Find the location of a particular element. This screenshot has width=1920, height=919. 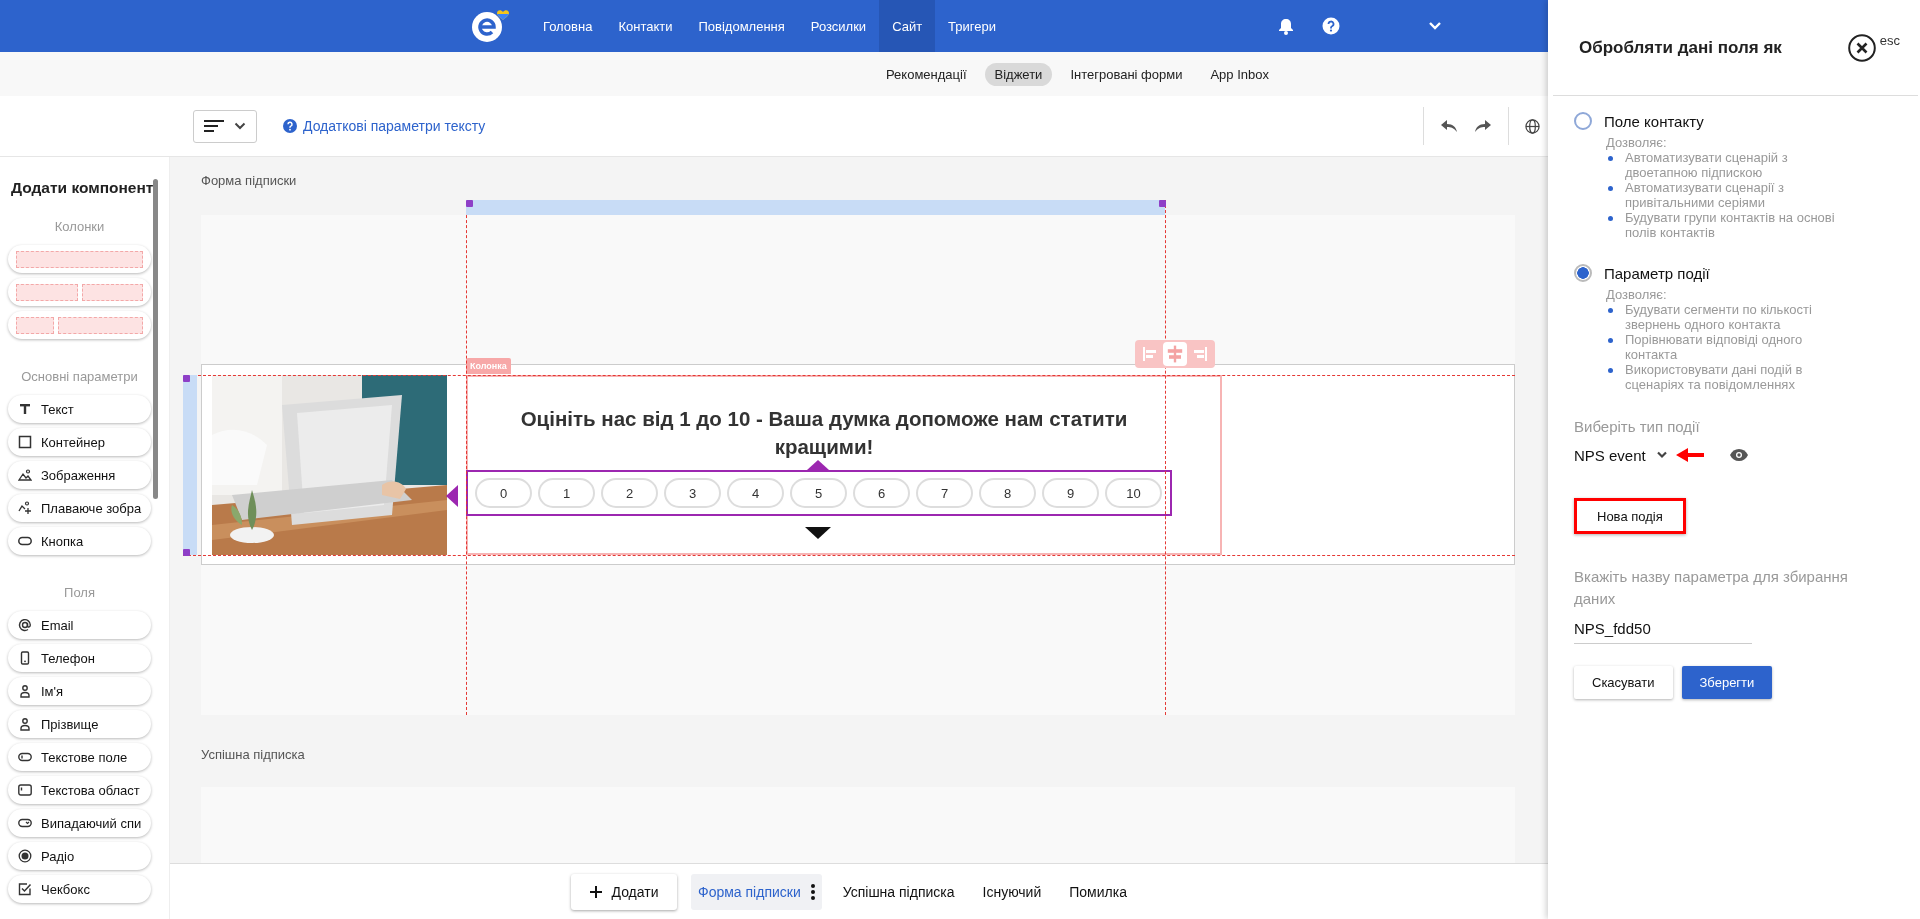

form-tab: Успішна підписка is located at coordinates (898, 891).